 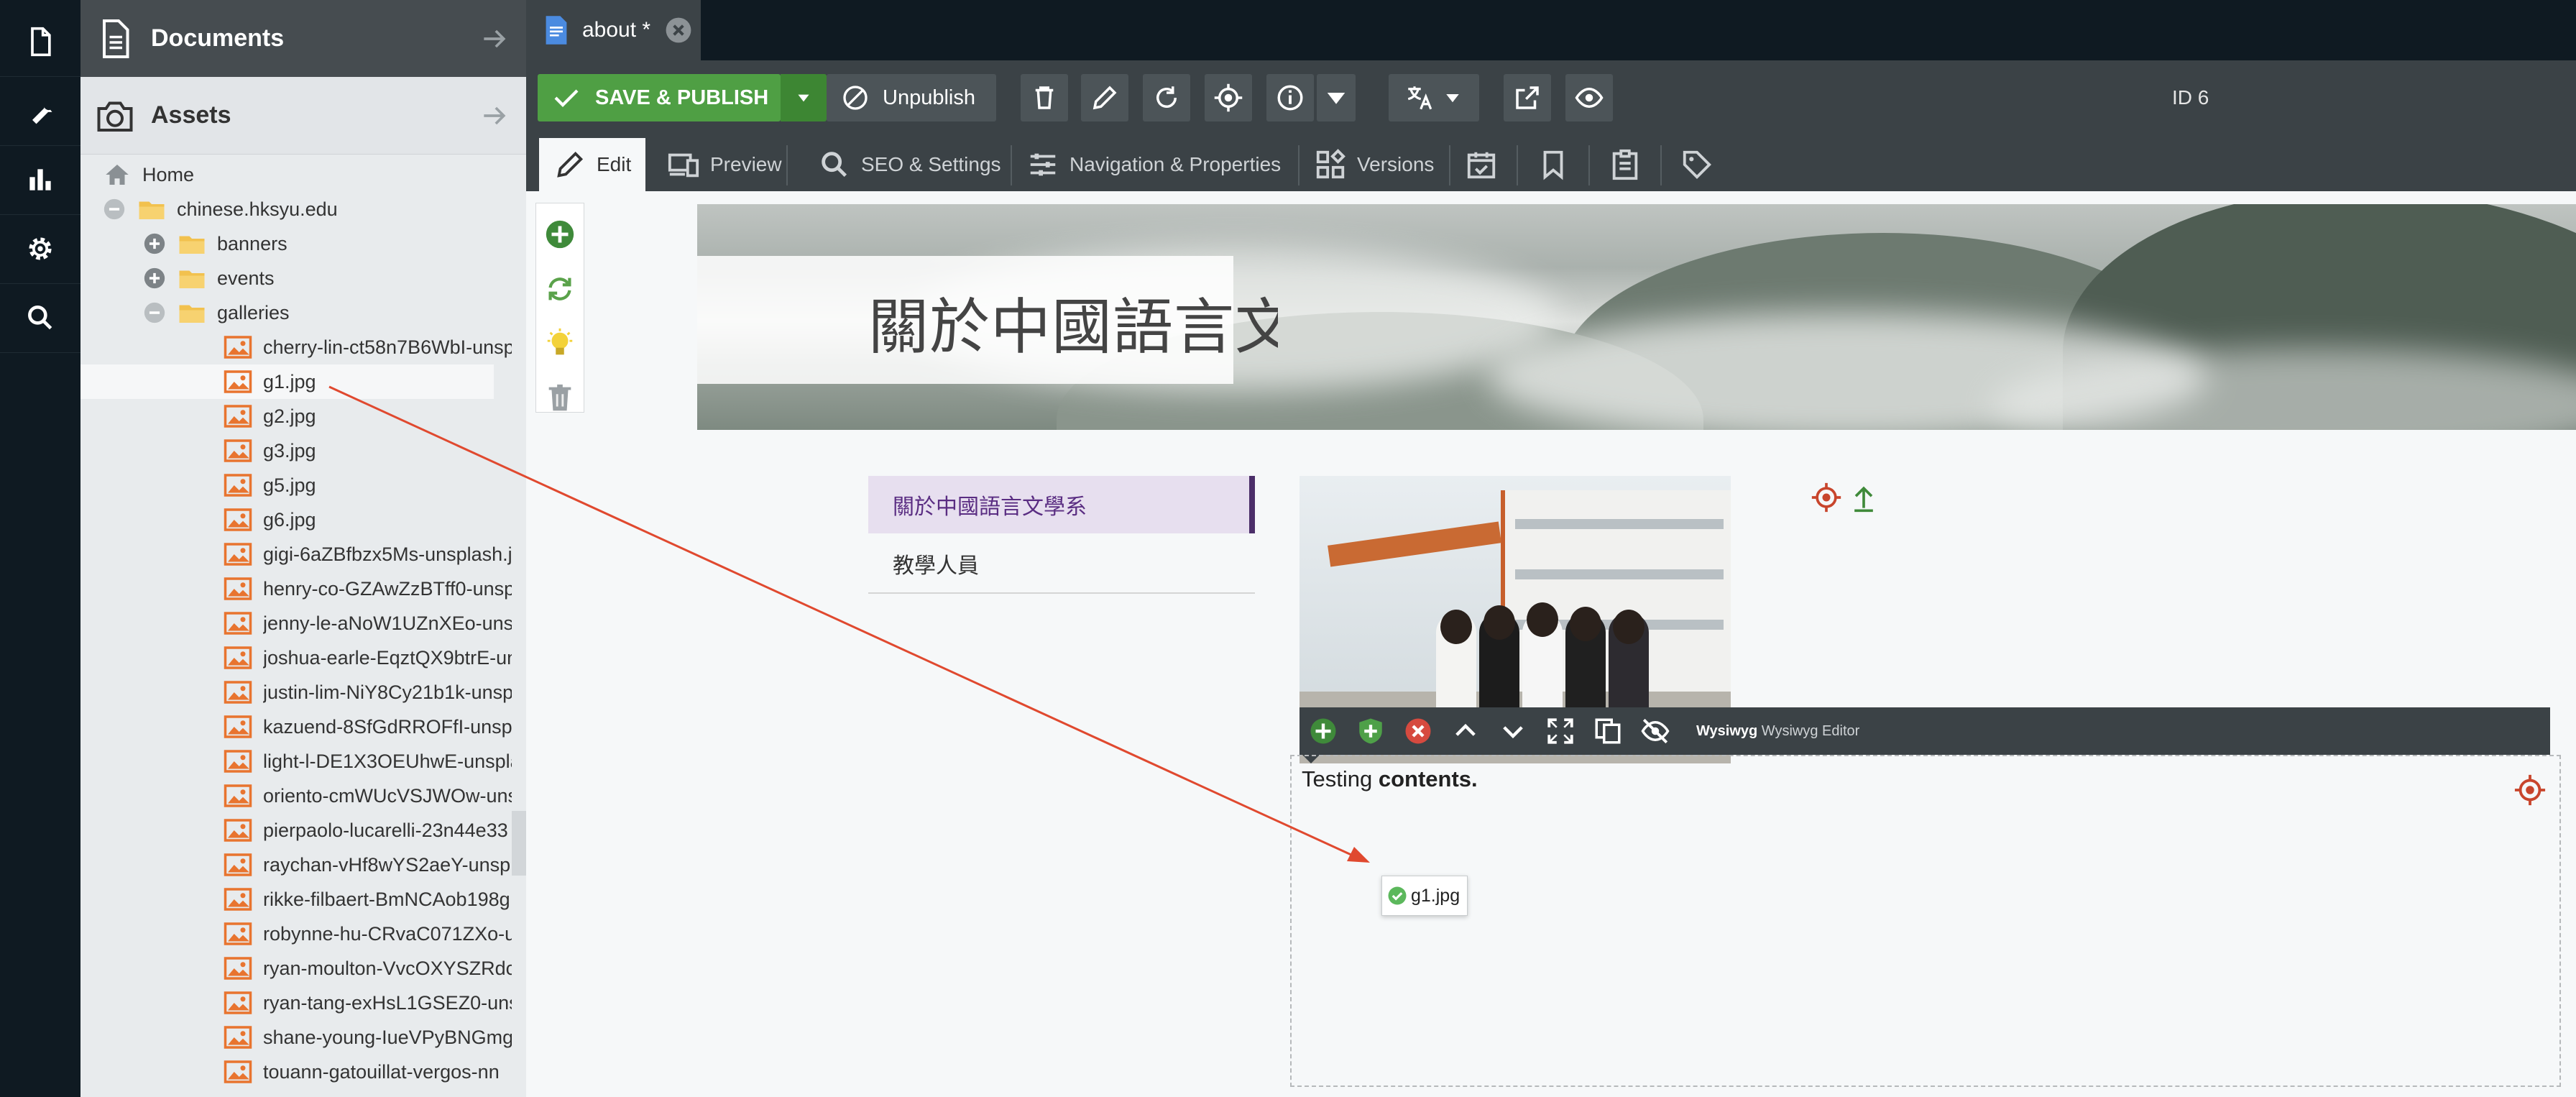 What do you see at coordinates (296, 1037) in the screenshot?
I see `tree-item-image: shane-young-IueVPyBNGmg` at bounding box center [296, 1037].